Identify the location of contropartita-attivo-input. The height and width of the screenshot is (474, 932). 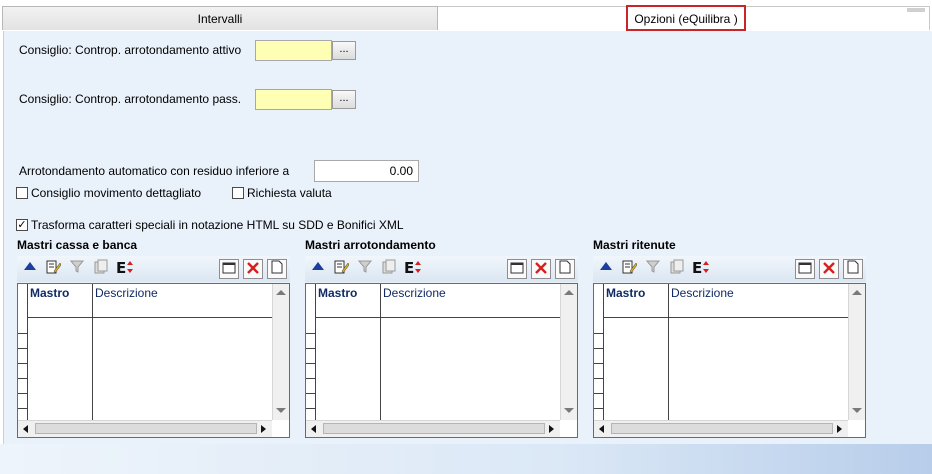
(293, 50).